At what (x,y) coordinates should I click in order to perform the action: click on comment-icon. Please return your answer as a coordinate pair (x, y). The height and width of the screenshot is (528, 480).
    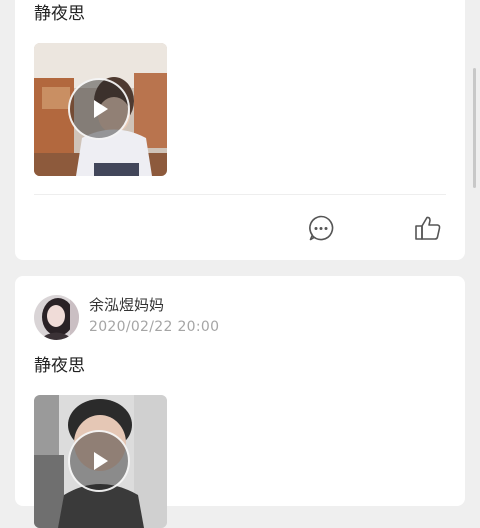
    Looking at the image, I should click on (321, 228).